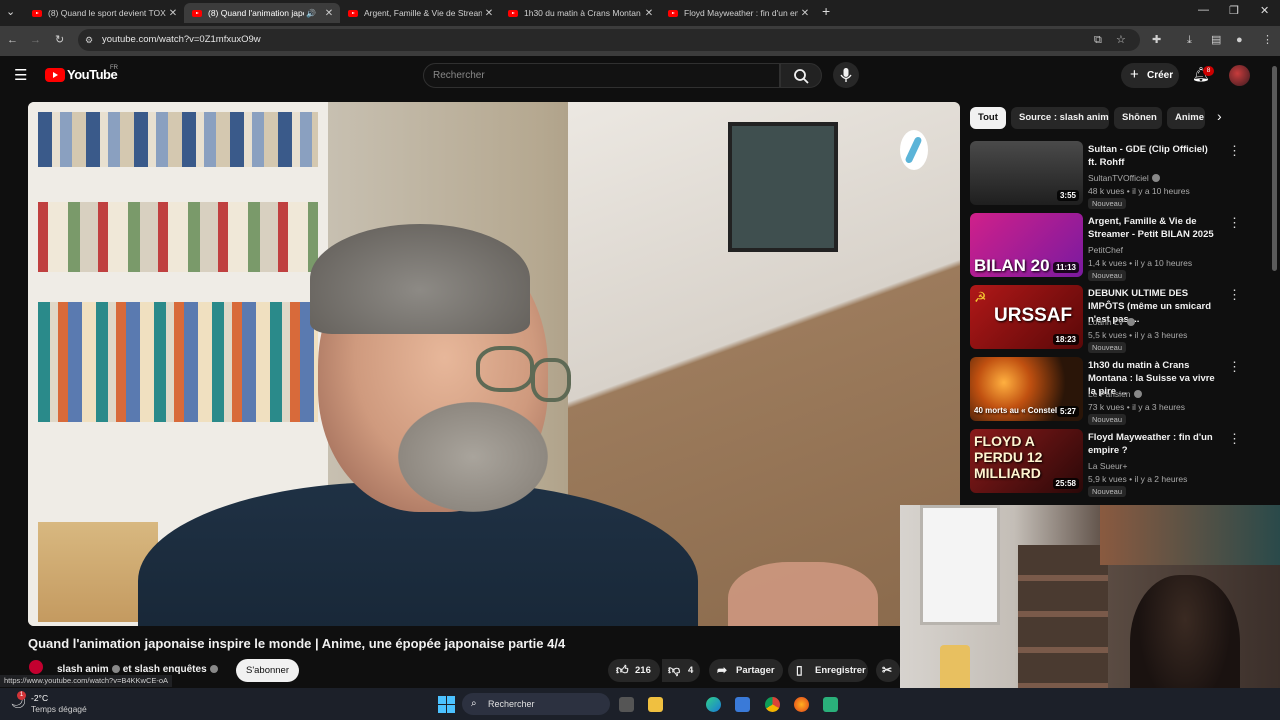  What do you see at coordinates (1274, 168) in the screenshot?
I see `scrollbar-thumb` at bounding box center [1274, 168].